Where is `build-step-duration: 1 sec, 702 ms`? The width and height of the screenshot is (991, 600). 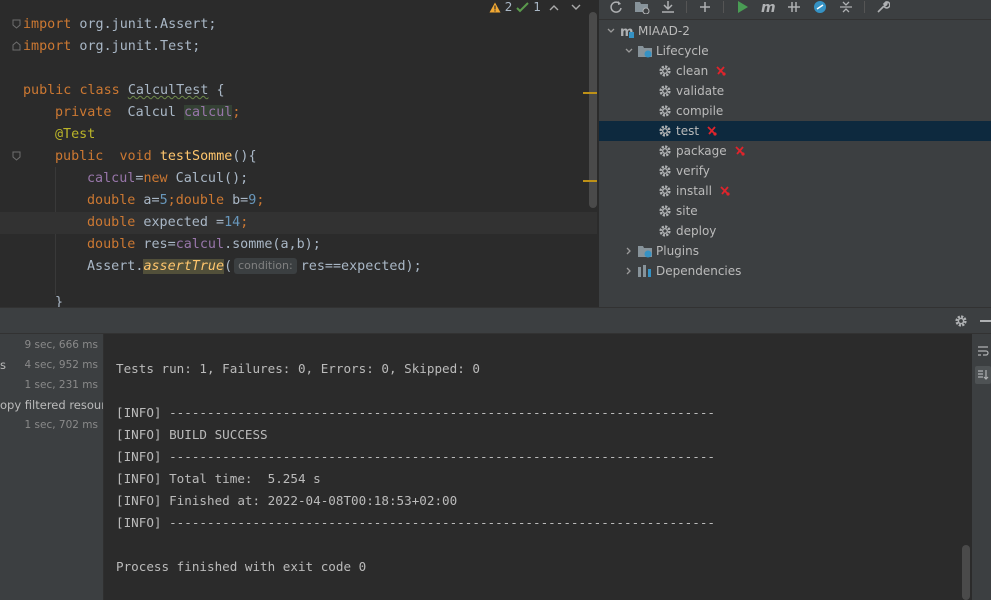 build-step-duration: 1 sec, 702 ms is located at coordinates (61, 425).